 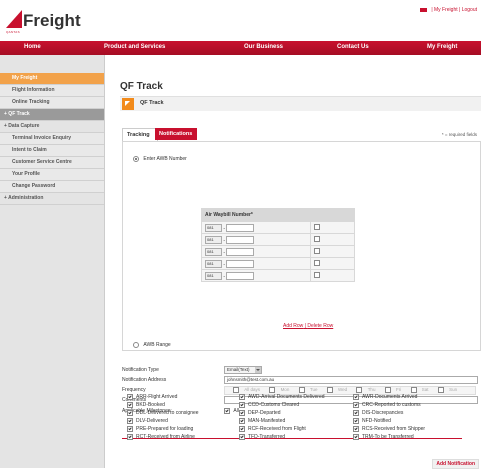 I want to click on milestone-option: DIS-Discrepancies, so click(x=378, y=413).